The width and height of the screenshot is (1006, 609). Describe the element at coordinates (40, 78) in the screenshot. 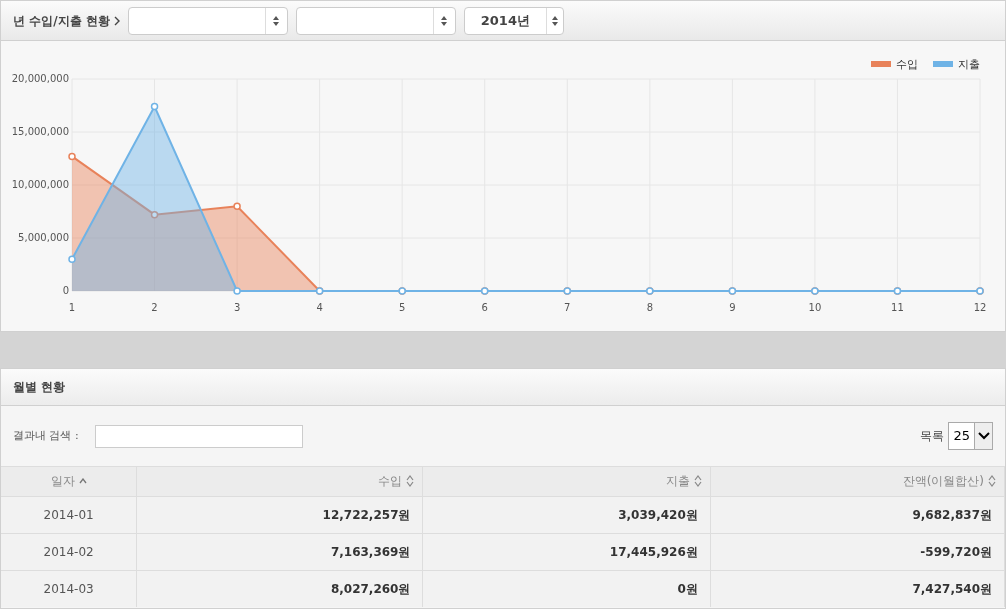

I see `y-tick-label: 20,000,000` at that location.